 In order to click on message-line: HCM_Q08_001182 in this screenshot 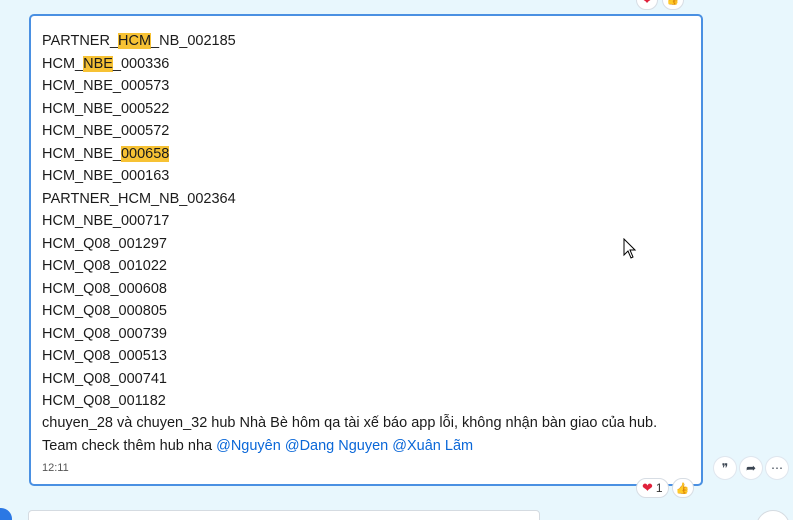, I will do `click(139, 401)`.